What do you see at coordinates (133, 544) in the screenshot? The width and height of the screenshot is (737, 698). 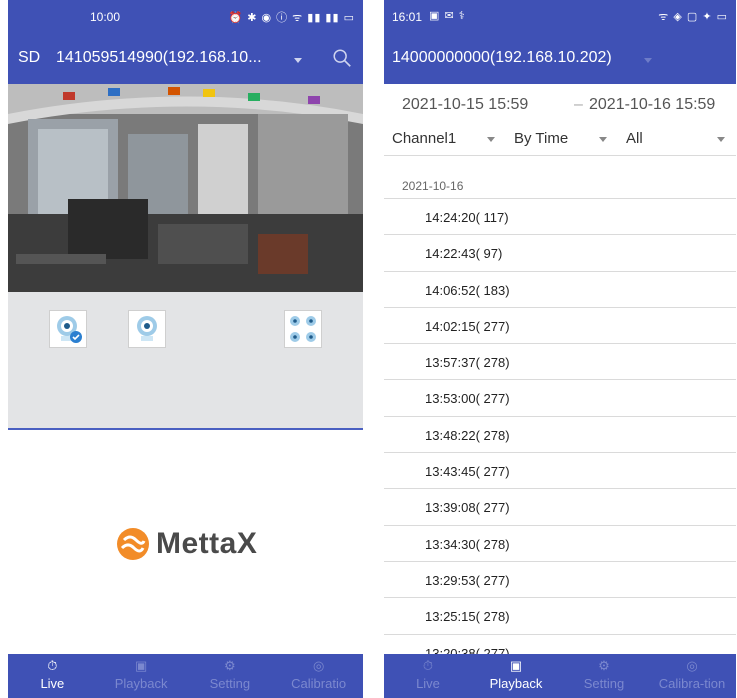 I see `mettax-logo-icon` at bounding box center [133, 544].